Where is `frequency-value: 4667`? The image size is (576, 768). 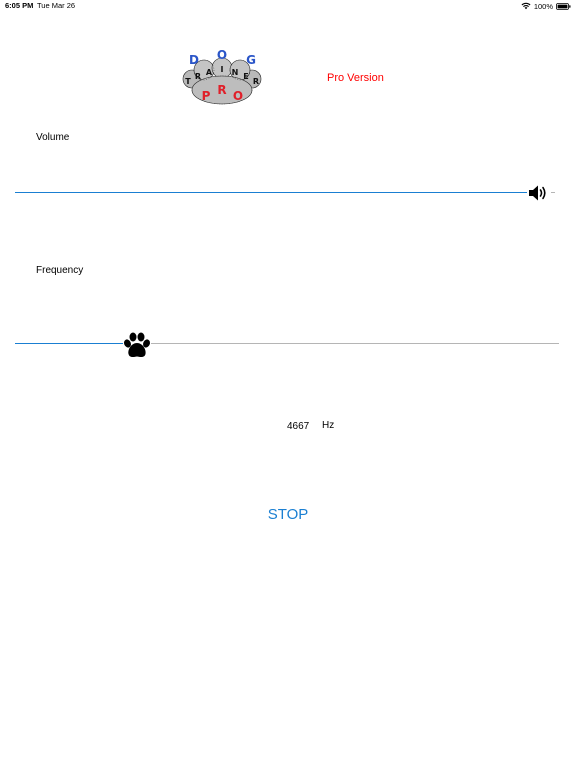
frequency-value: 4667 is located at coordinates (298, 426).